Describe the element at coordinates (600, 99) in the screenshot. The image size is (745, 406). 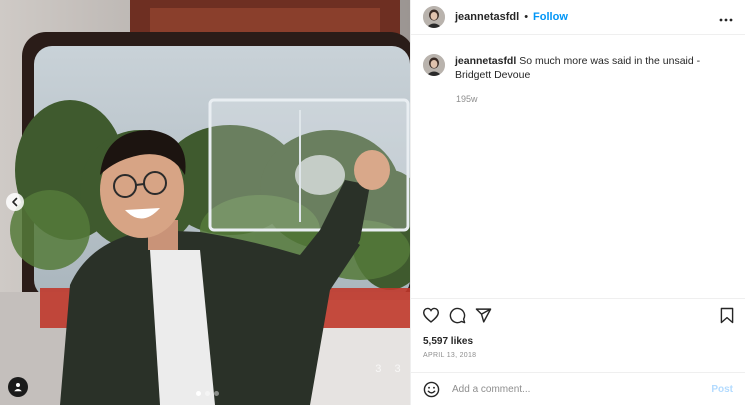
I see `caption-timestamp: 195w` at that location.